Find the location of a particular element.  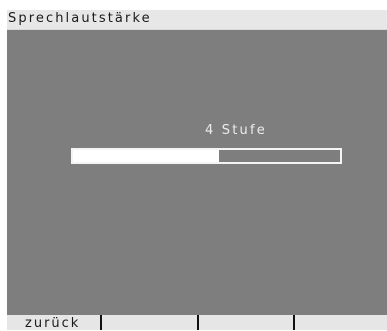

softkey-back: zurück is located at coordinates (54, 323).